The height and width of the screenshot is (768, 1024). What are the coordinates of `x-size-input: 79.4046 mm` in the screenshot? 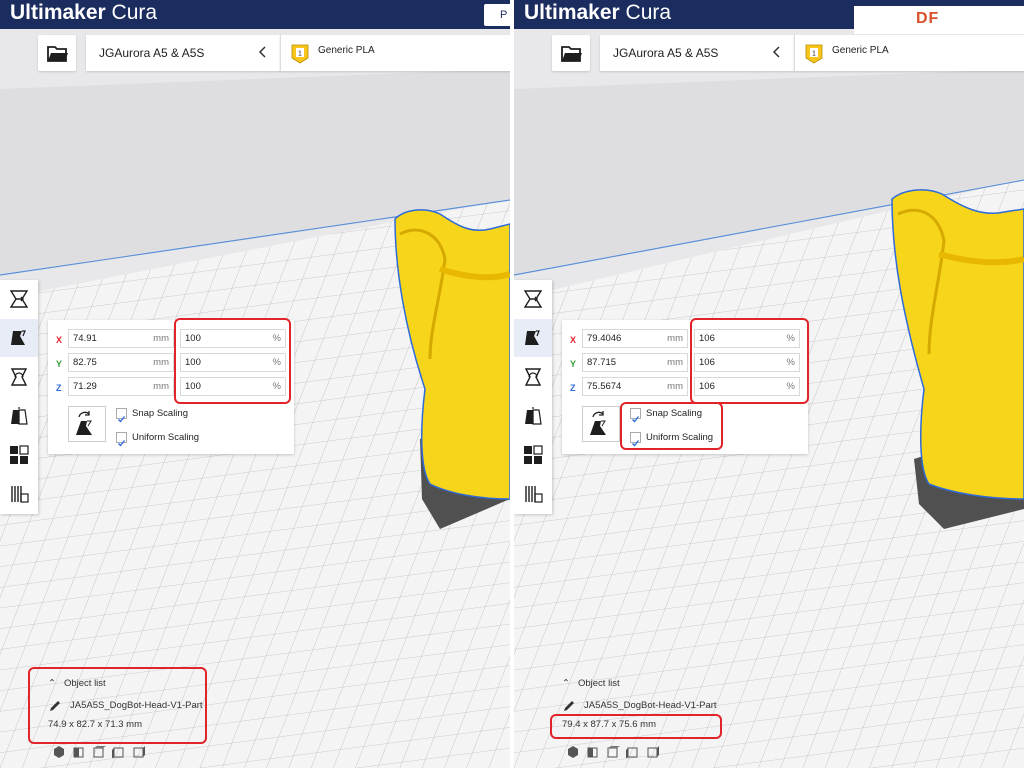 It's located at (635, 338).